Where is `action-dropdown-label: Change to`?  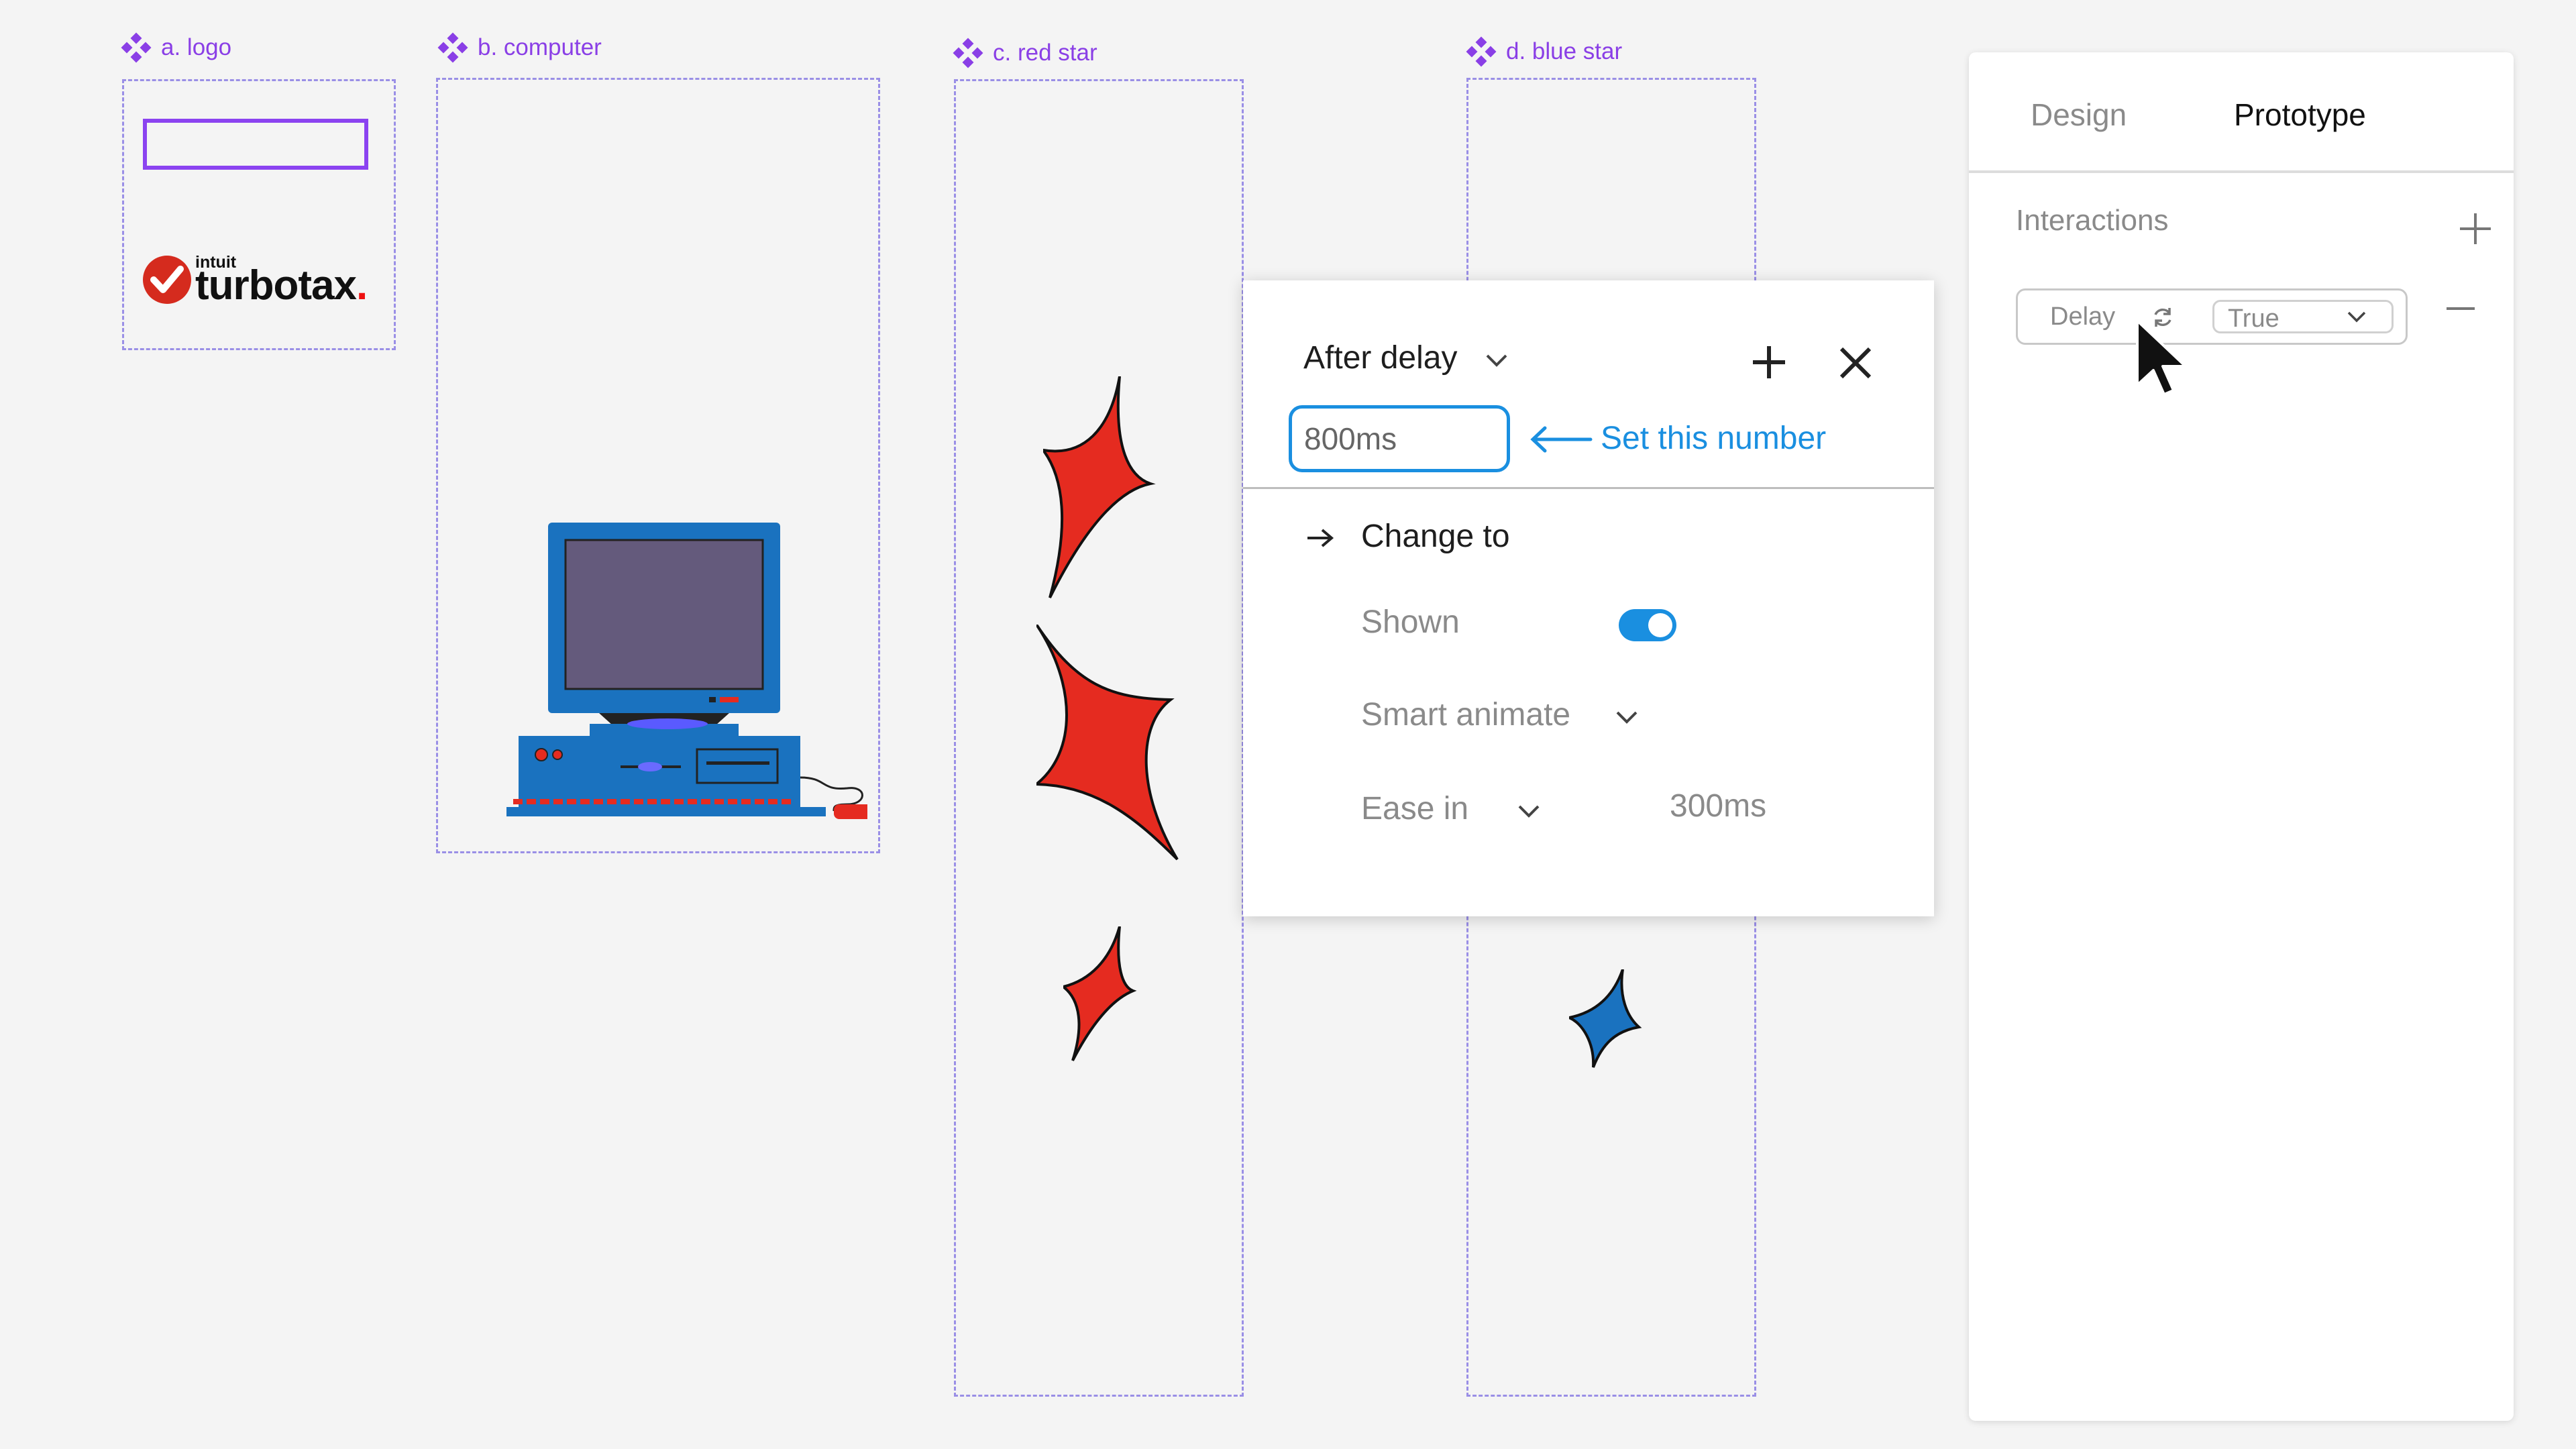 action-dropdown-label: Change to is located at coordinates (1435, 536).